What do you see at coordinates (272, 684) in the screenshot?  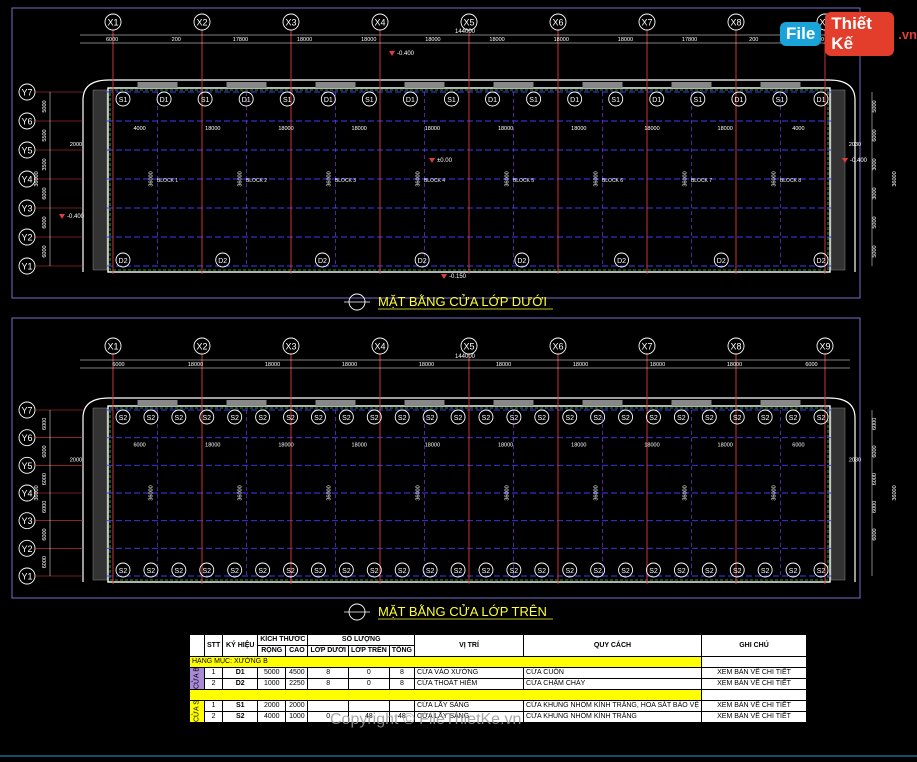 I see `cell: 1000` at bounding box center [272, 684].